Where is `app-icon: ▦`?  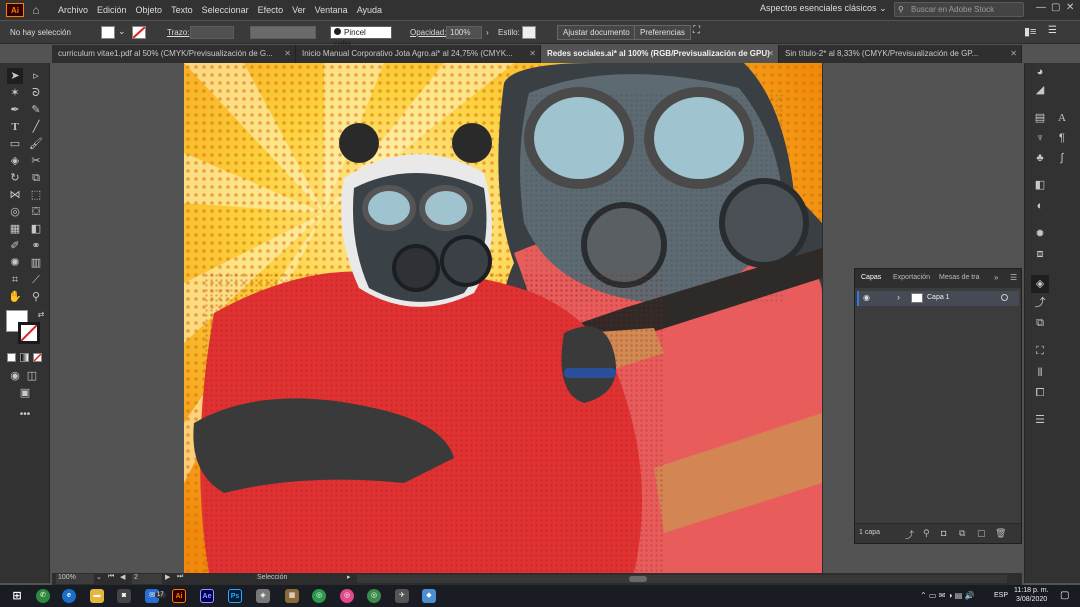
app-icon: ▦ is located at coordinates (292, 596).